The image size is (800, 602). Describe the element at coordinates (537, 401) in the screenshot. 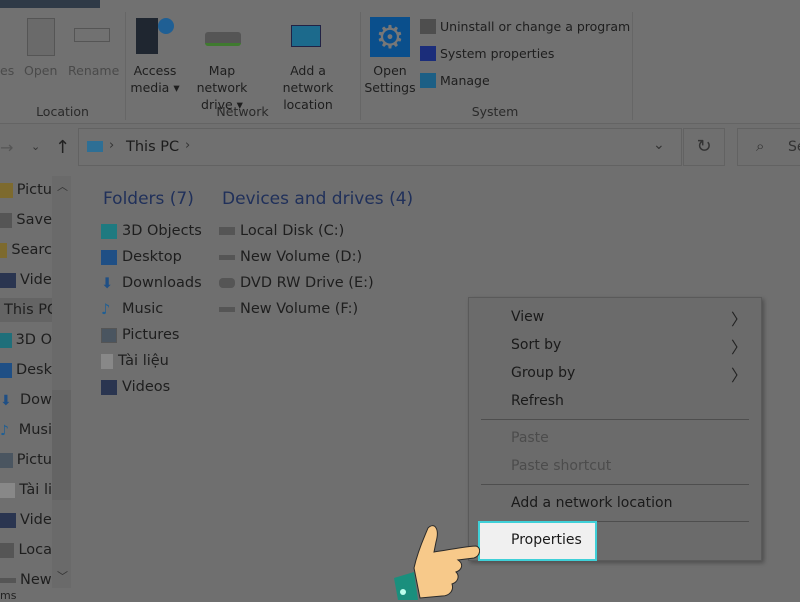

I see `menu-item-refresh: Refresh` at that location.